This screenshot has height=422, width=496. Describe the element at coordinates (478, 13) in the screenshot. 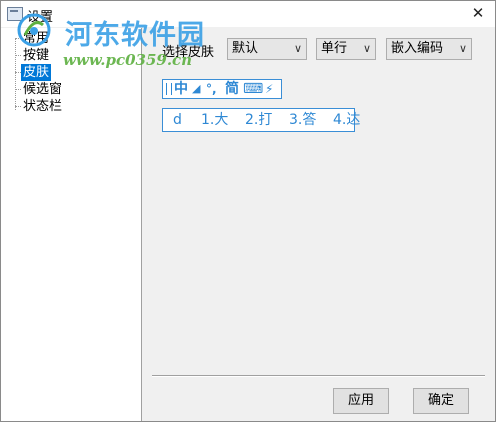

I see `close-button: ✕` at that location.